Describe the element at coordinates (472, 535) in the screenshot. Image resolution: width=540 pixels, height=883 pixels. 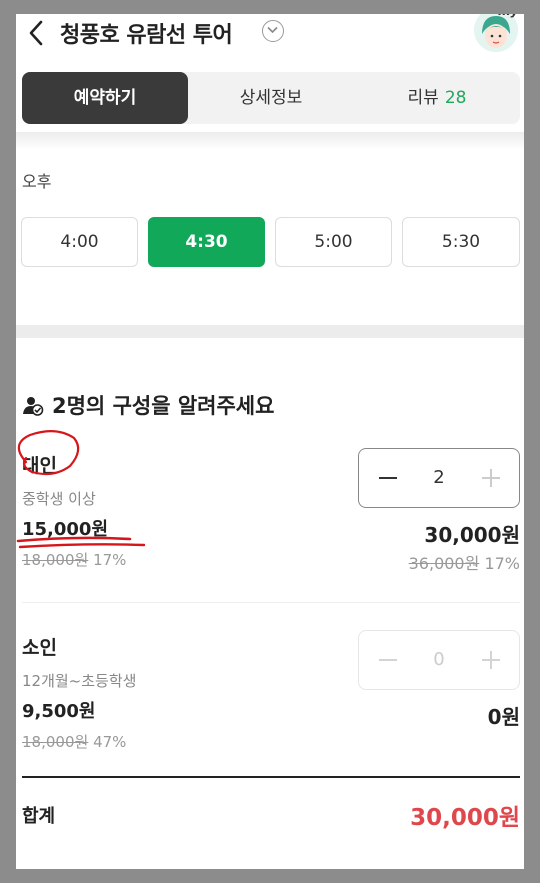
I see `adult-total: 30,000원` at that location.